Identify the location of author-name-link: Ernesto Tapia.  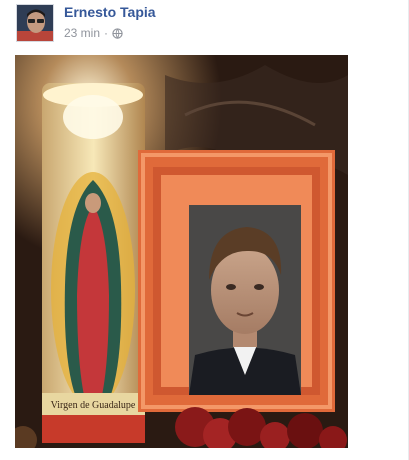
(110, 12).